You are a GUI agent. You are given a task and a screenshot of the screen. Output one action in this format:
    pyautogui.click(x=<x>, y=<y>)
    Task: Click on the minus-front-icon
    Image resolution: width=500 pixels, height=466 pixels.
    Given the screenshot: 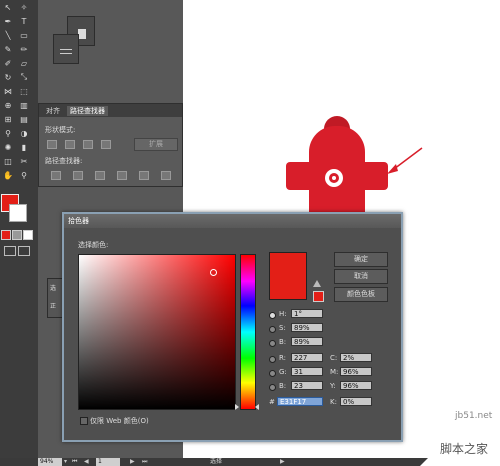 What is the action you would take?
    pyautogui.click(x=70, y=144)
    